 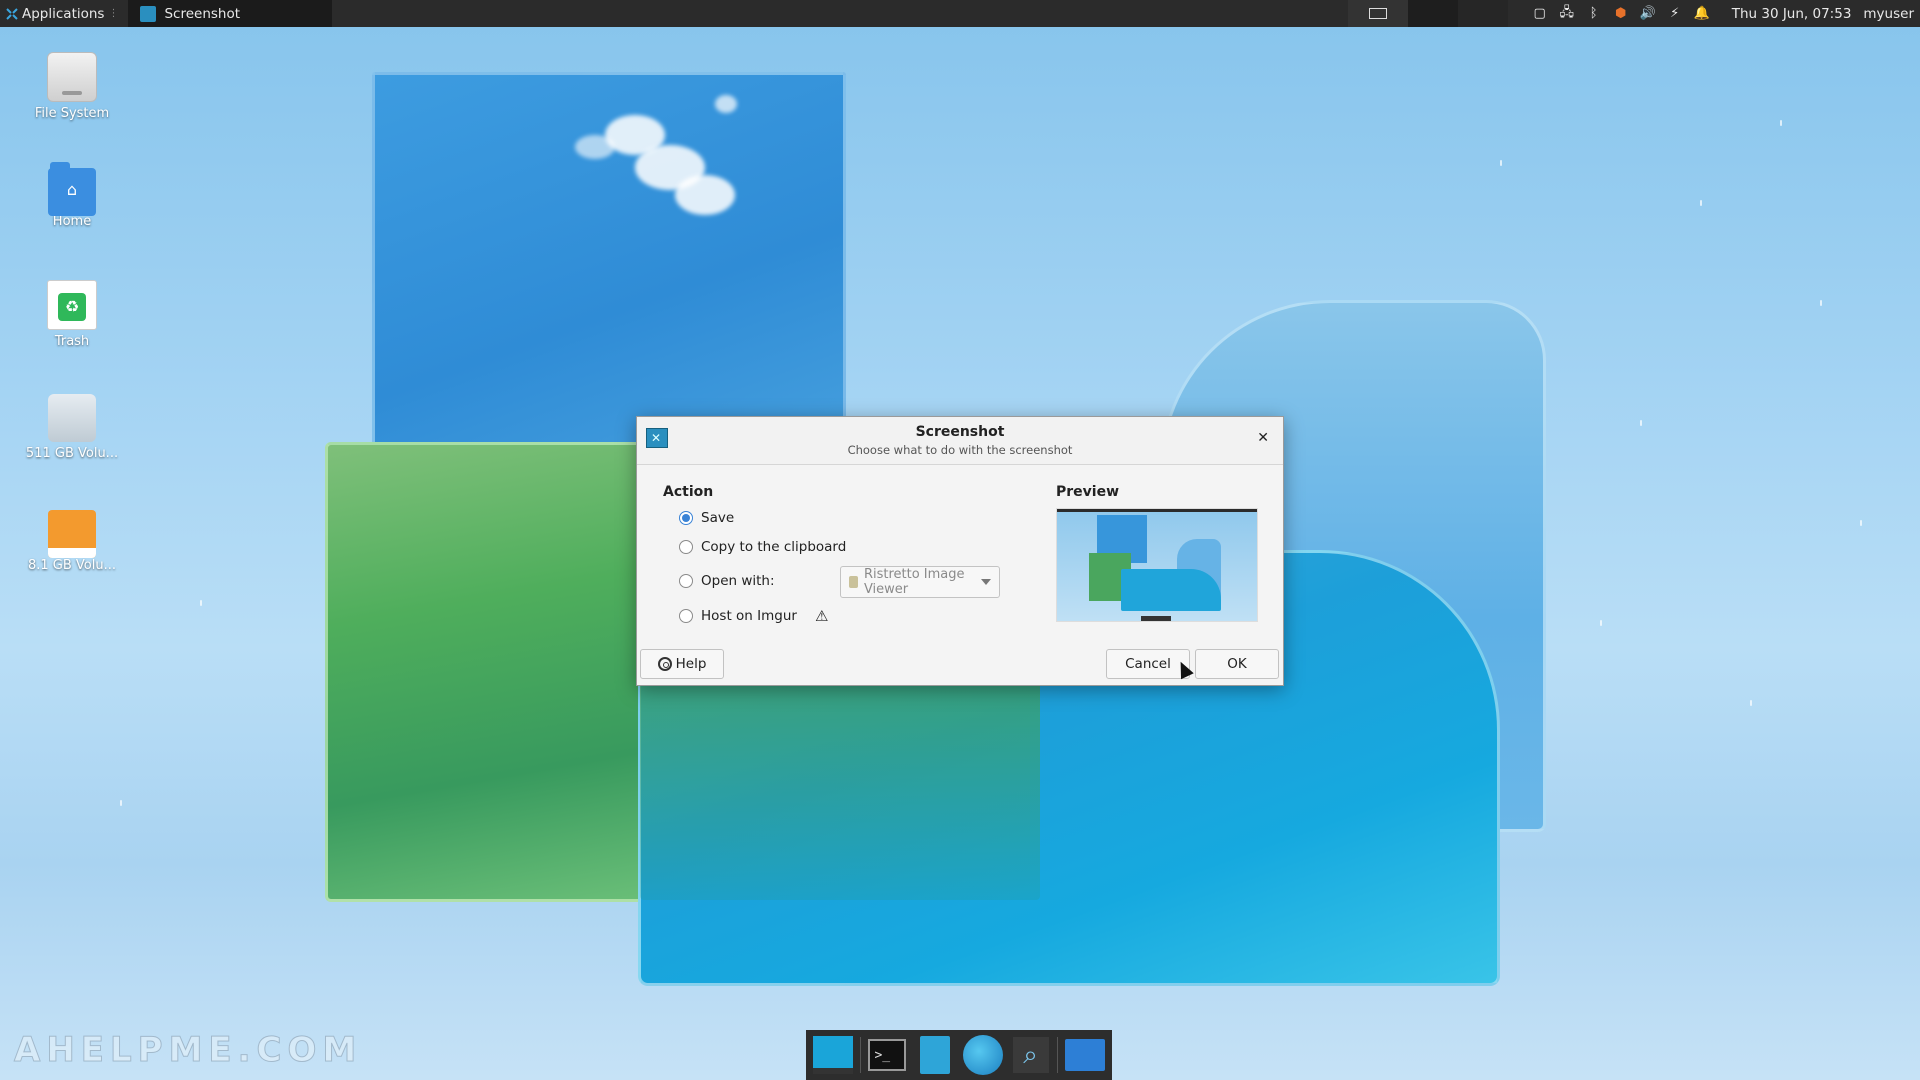 I want to click on radio-imgur-label: Host on Imgur, so click(x=749, y=616).